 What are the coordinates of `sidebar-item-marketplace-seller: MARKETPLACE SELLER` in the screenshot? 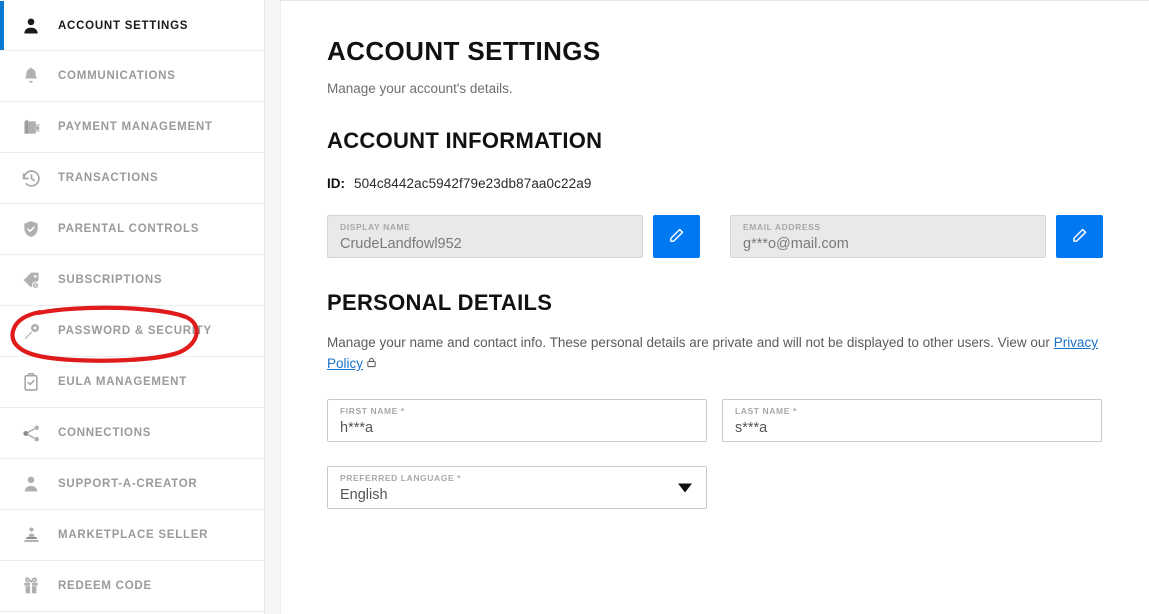 It's located at (132, 535).